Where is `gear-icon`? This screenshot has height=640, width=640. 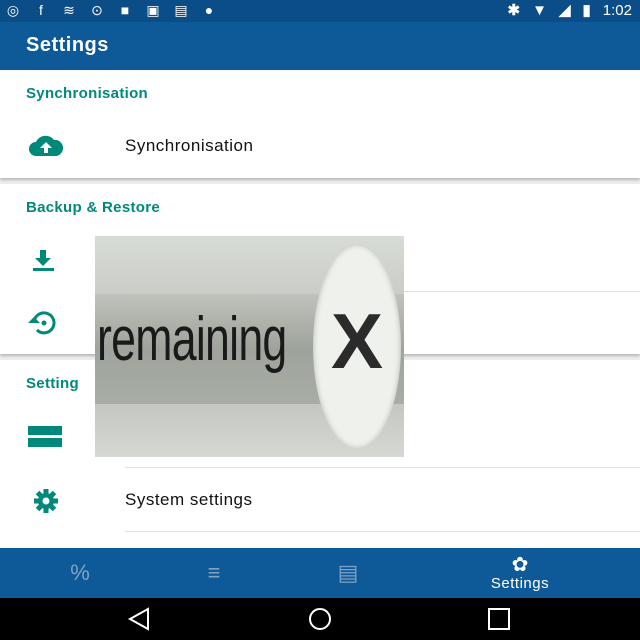
gear-icon is located at coordinates (46, 501).